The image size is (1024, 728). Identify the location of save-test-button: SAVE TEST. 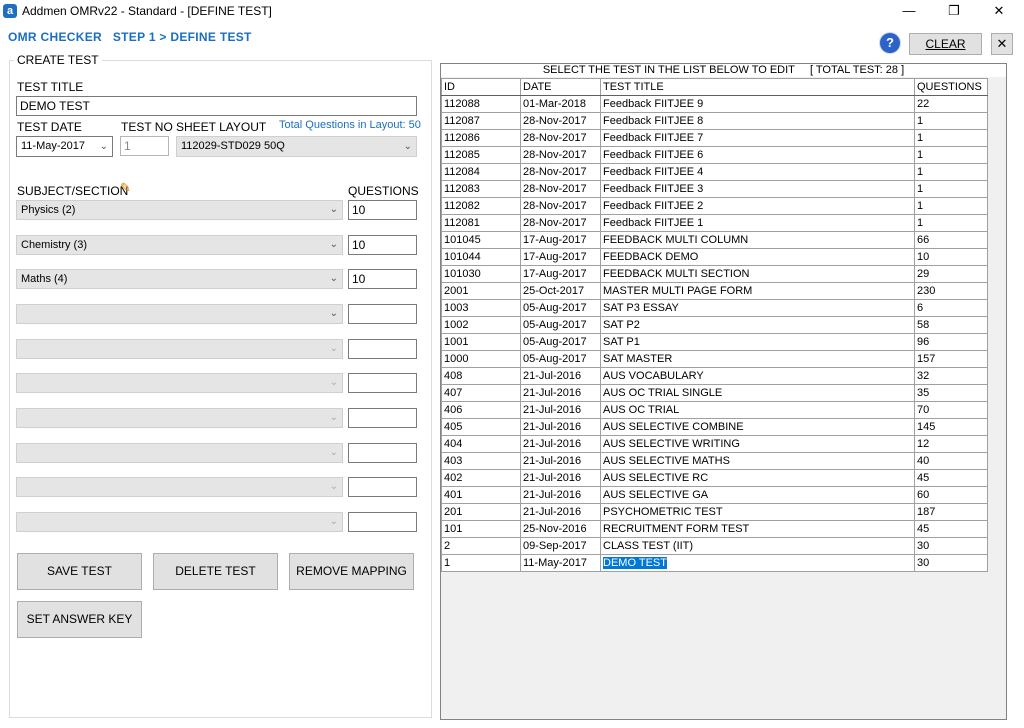
(79, 571).